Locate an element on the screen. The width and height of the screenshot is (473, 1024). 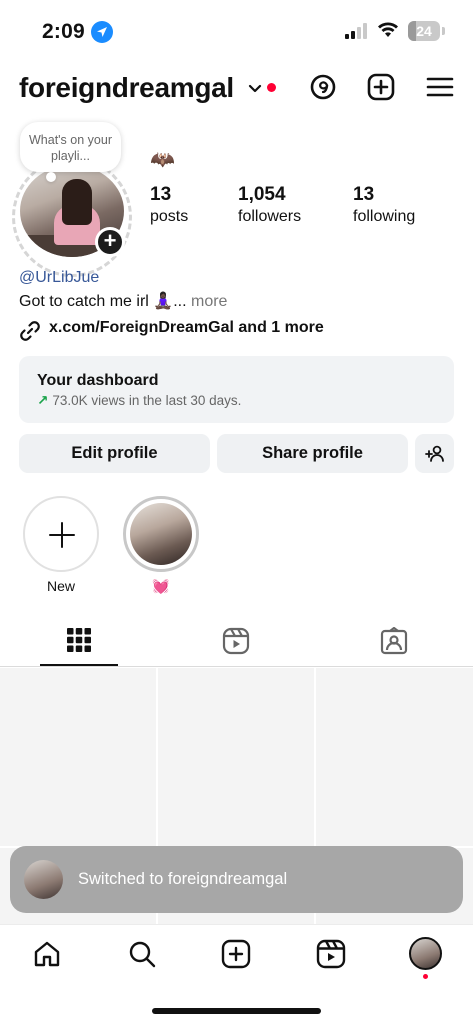
battery-percent: 24 is located at coordinates (424, 31).